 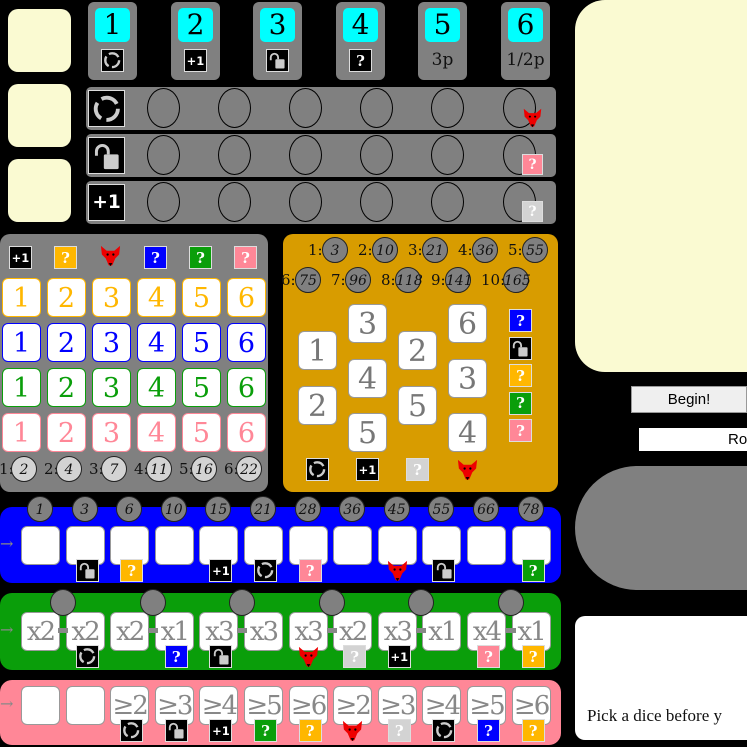 What do you see at coordinates (510, 602) in the screenshot?
I see `green-bonus-circle` at bounding box center [510, 602].